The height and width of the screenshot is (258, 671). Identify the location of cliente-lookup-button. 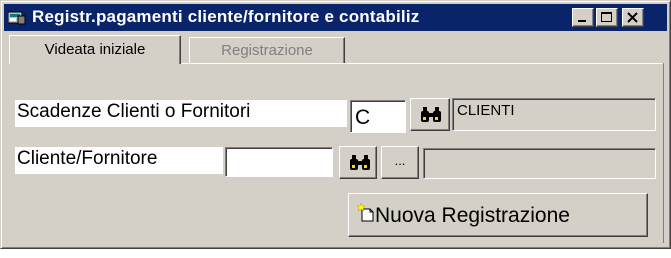
(358, 162).